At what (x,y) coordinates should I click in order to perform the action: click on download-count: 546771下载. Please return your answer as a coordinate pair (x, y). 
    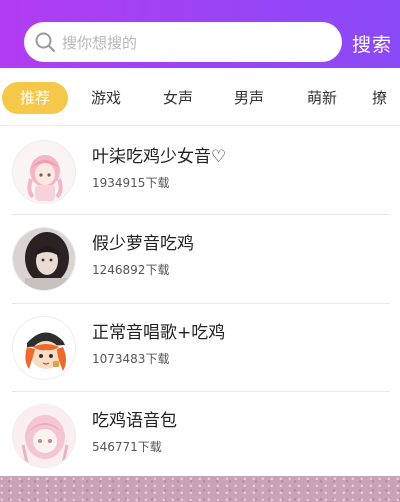
    Looking at the image, I should click on (127, 447).